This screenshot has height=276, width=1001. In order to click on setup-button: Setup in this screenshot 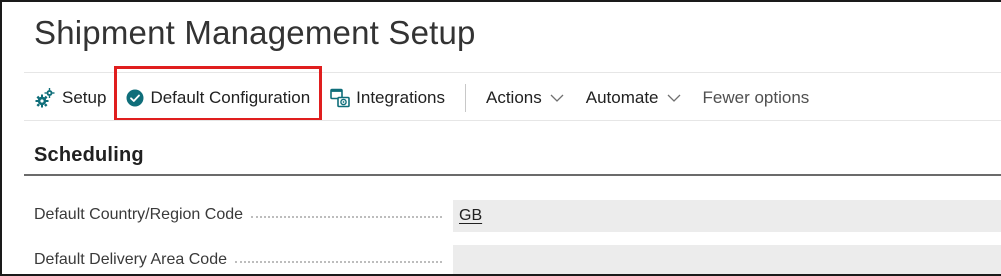, I will do `click(70, 98)`.